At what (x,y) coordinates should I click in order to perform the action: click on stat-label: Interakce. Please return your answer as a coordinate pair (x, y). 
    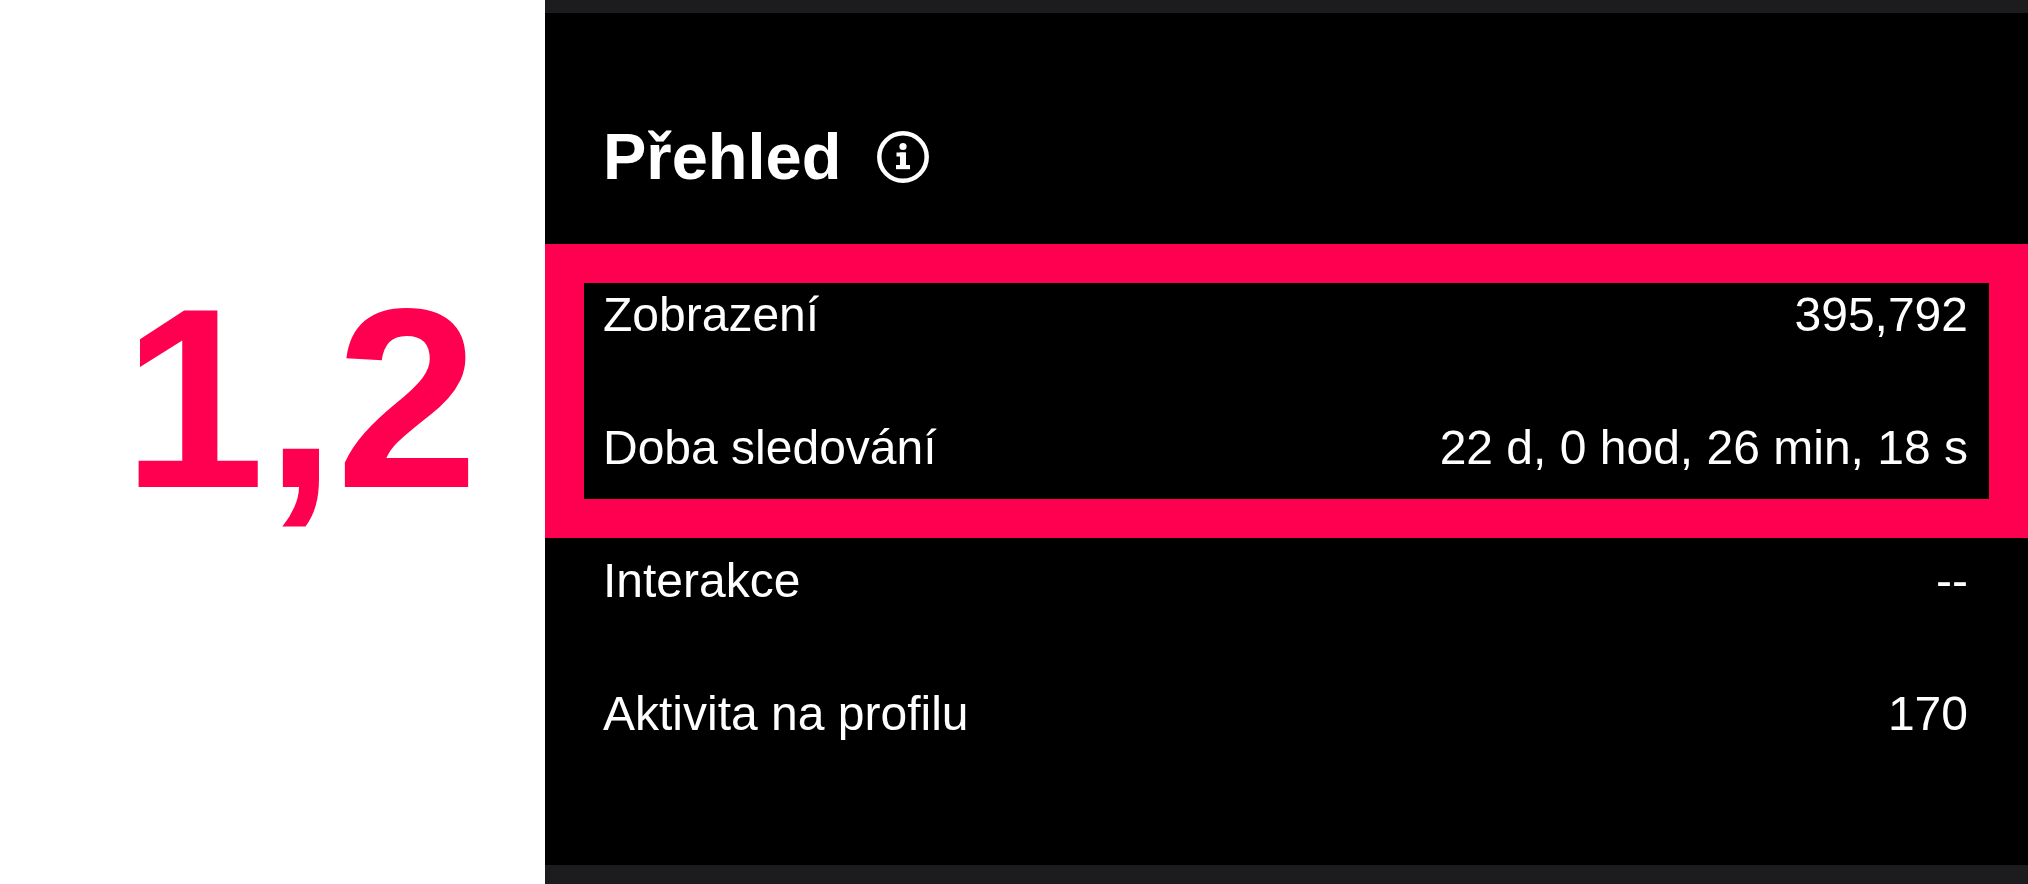
    Looking at the image, I should click on (702, 580).